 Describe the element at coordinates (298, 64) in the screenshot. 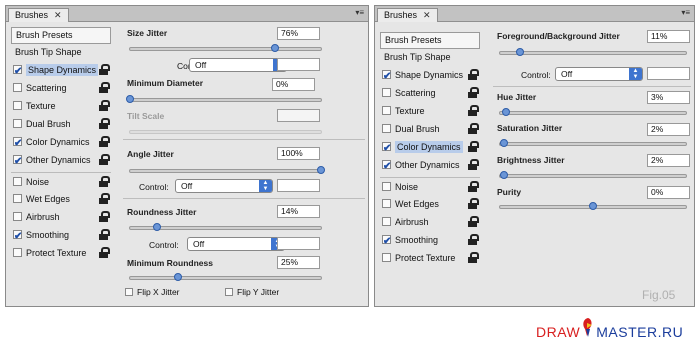

I see `size-control-field` at that location.